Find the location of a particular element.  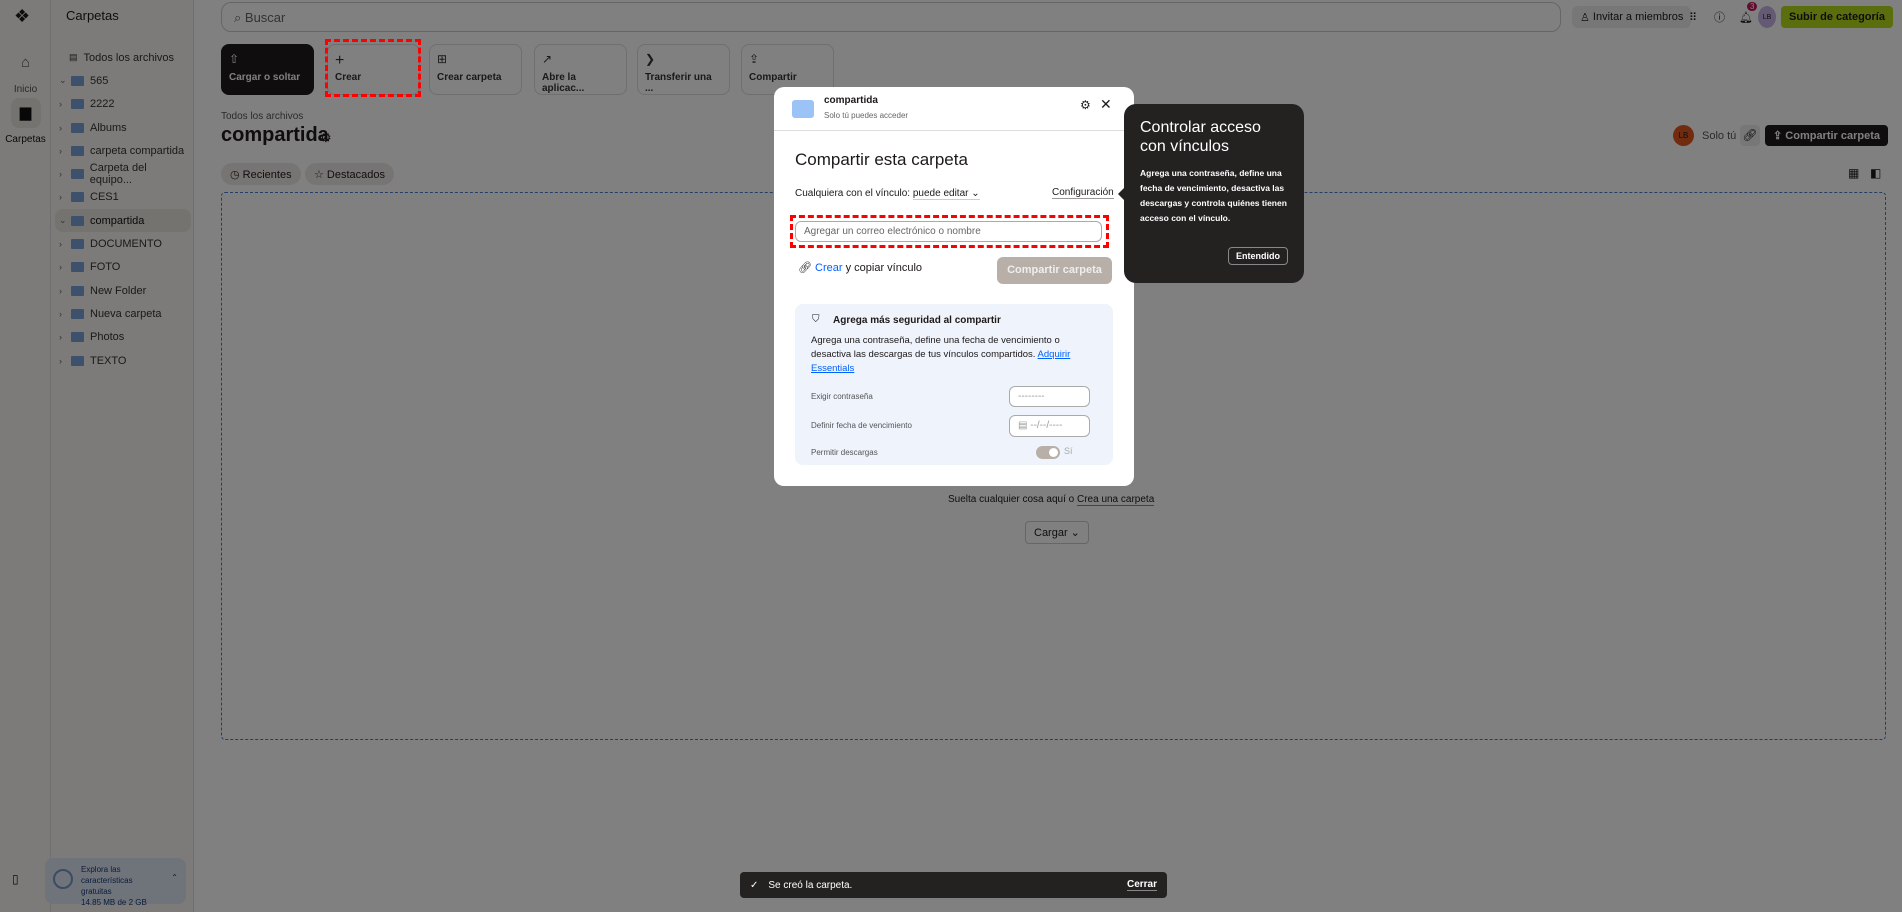

notification-count: 3 is located at coordinates (1752, 6).